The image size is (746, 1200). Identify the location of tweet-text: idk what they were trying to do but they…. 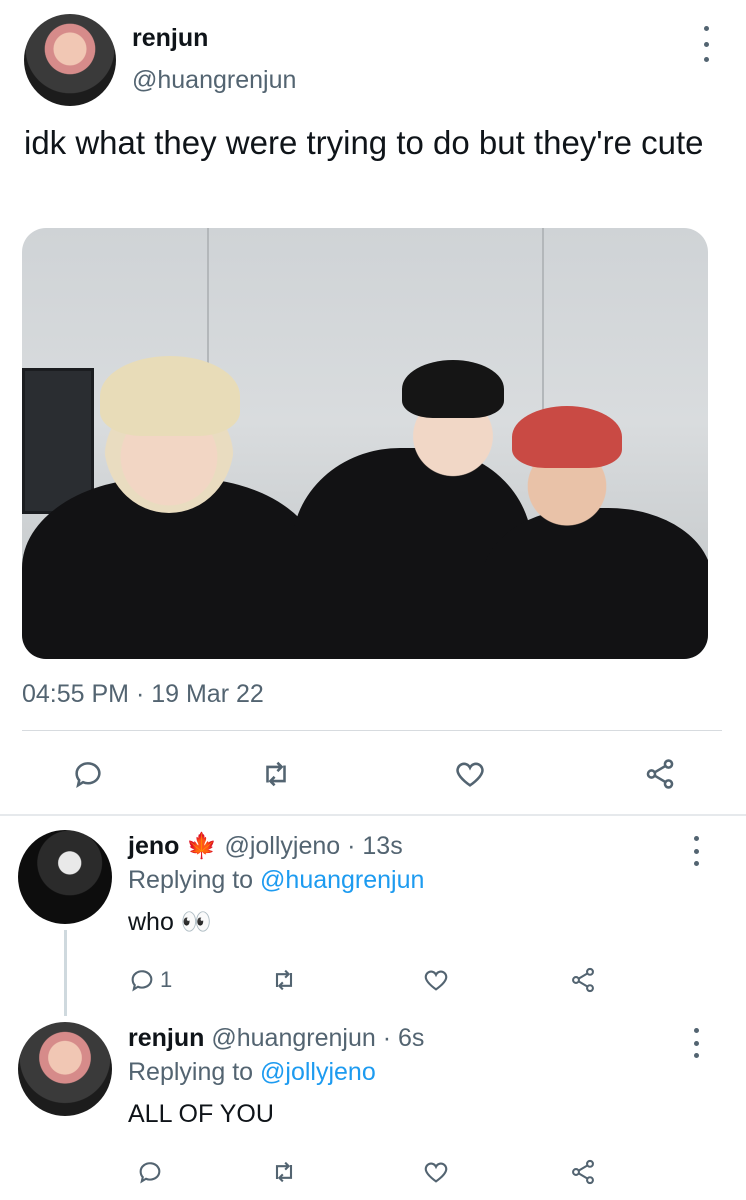
(364, 142).